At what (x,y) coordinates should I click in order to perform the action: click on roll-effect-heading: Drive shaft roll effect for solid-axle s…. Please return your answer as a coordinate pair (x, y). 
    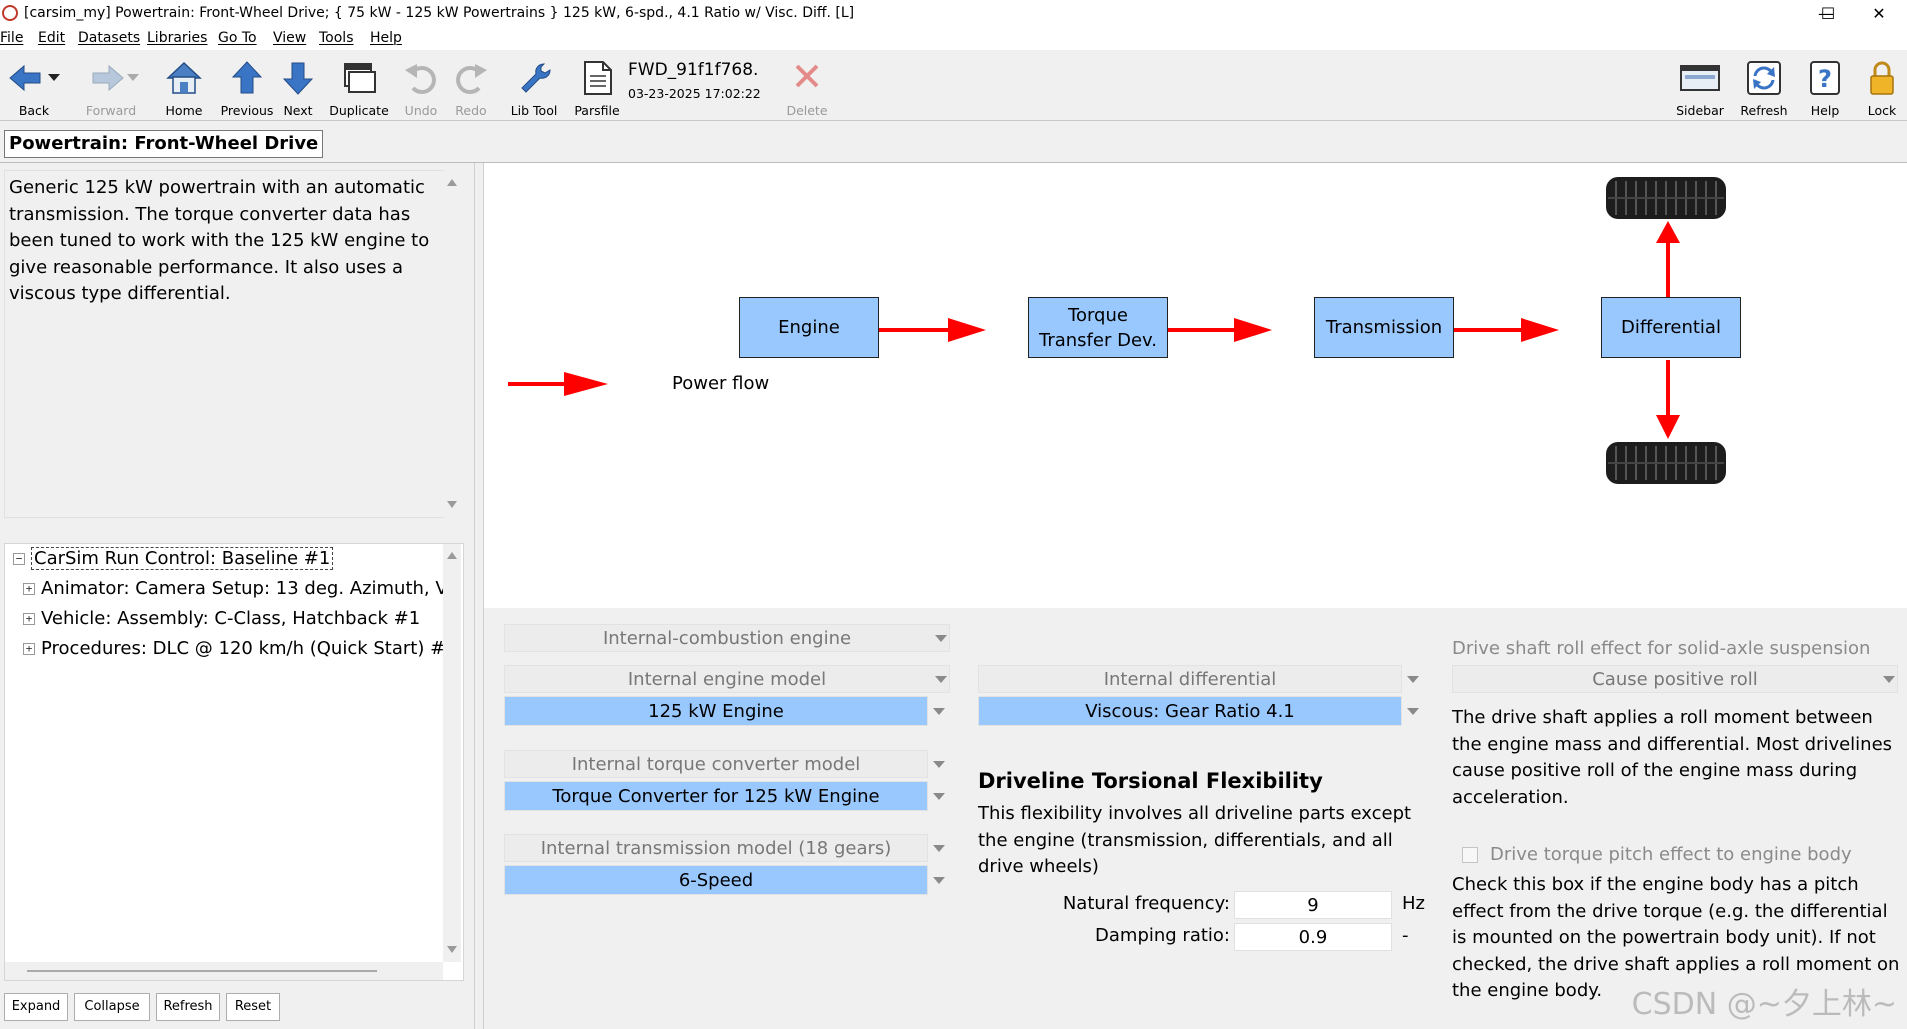
    Looking at the image, I should click on (1661, 648).